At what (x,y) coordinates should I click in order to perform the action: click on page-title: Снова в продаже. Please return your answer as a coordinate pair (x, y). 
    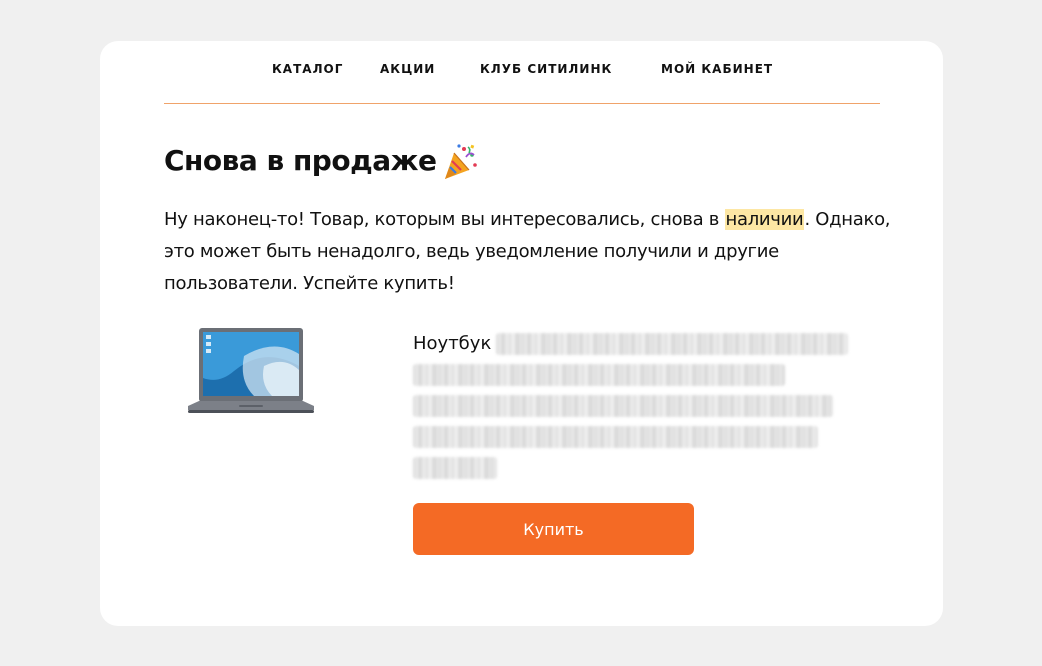
    Looking at the image, I should click on (321, 161).